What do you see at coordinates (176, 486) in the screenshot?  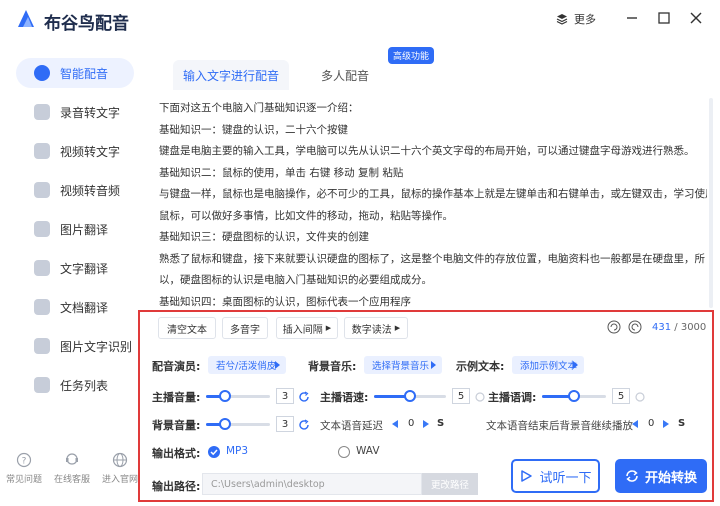 I see `output-path-label: 输出路径:` at bounding box center [176, 486].